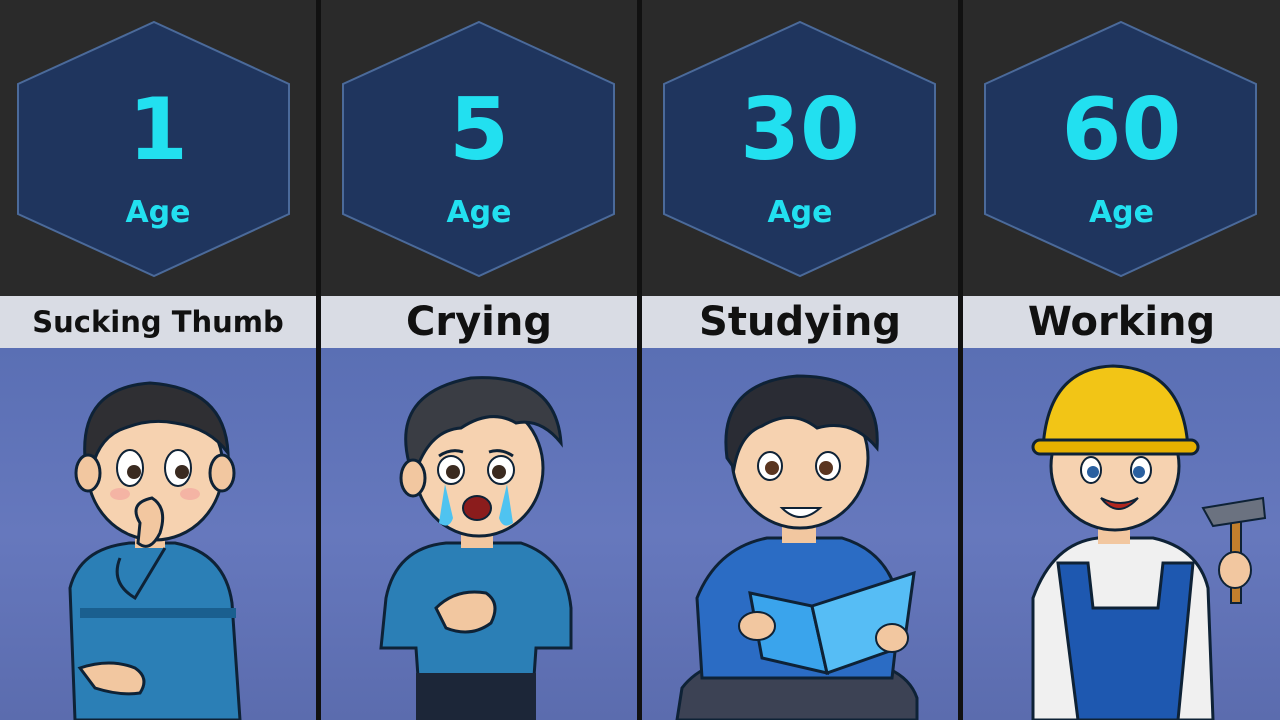 The image size is (1280, 720). I want to click on activity-label: Sucking Thumb, so click(158, 322).